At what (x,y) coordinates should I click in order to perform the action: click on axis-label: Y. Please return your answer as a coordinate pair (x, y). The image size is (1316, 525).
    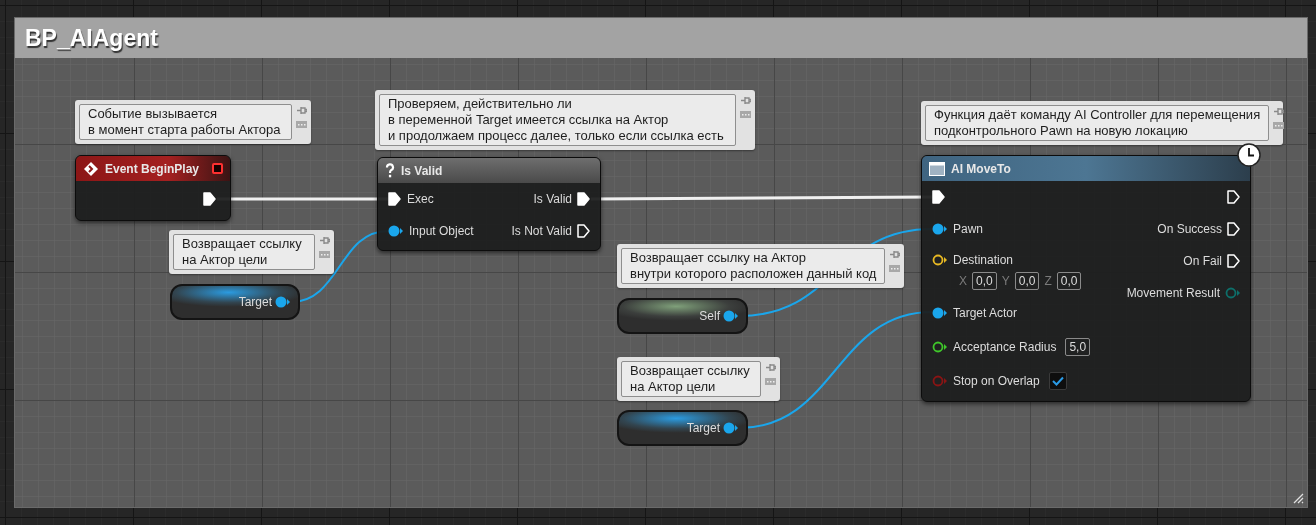
    Looking at the image, I should click on (1005, 281).